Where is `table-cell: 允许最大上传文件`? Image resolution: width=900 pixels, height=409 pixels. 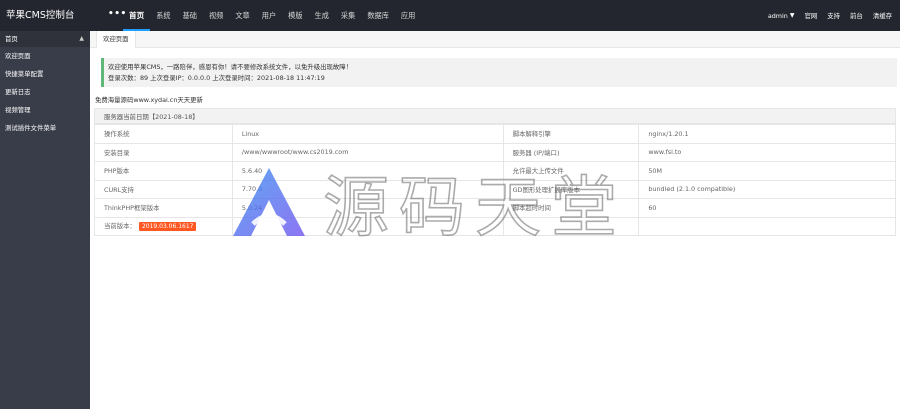
table-cell: 允许最大上传文件 is located at coordinates (571, 171).